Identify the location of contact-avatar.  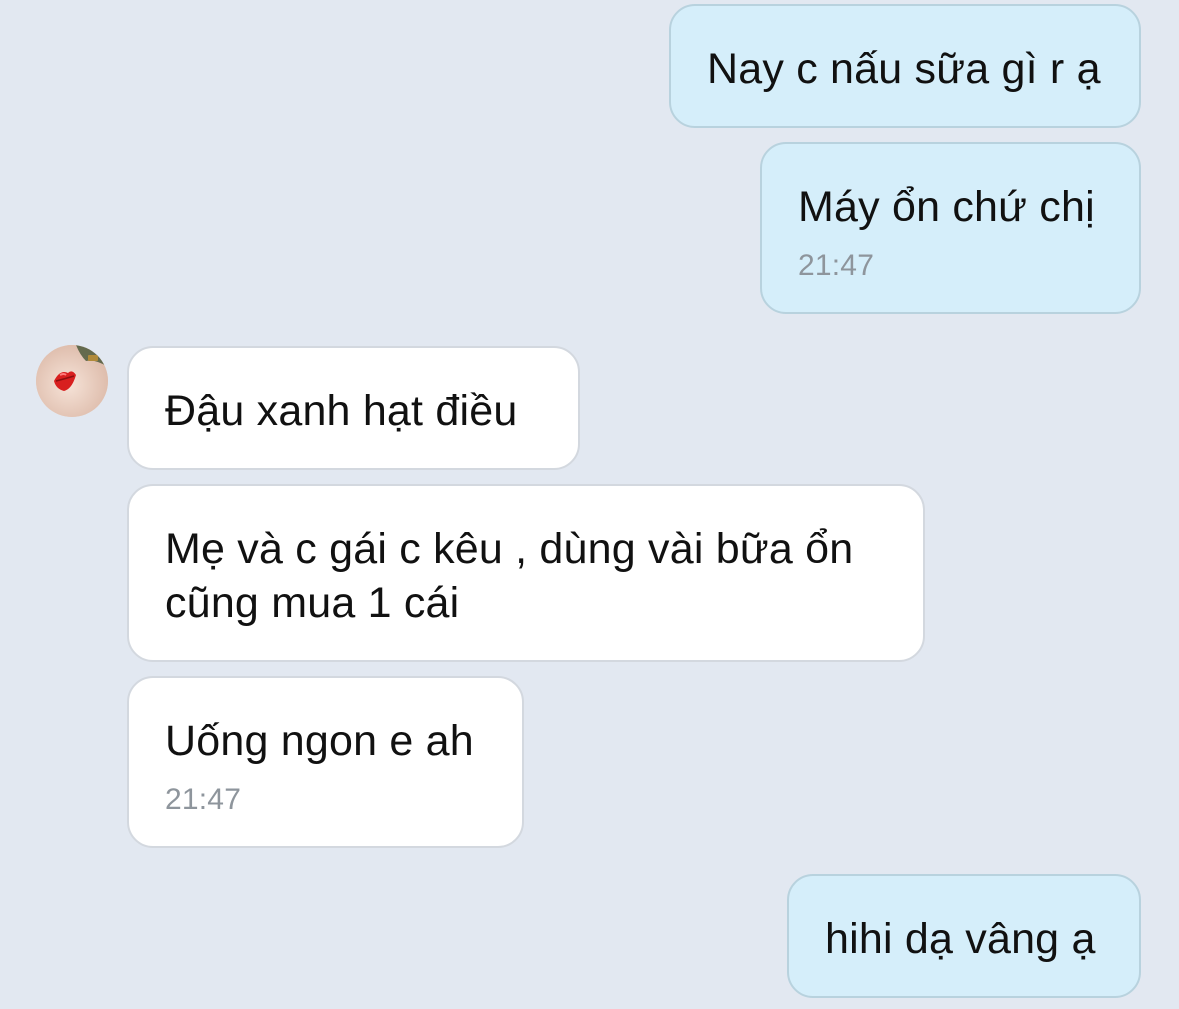
(72, 381).